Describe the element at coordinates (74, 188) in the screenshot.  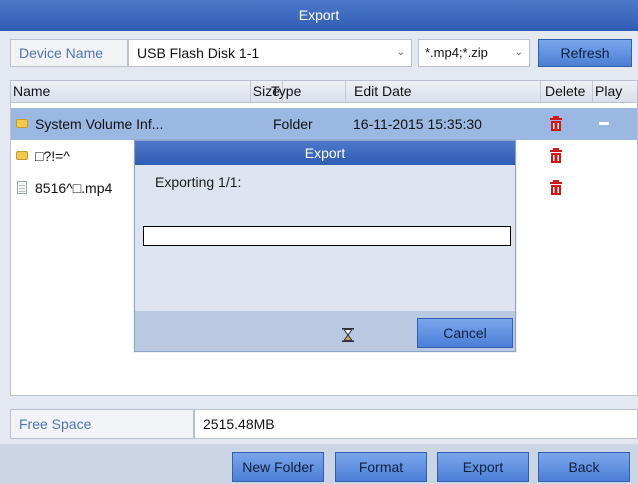
I see `row-name: 8516^□.mp4` at that location.